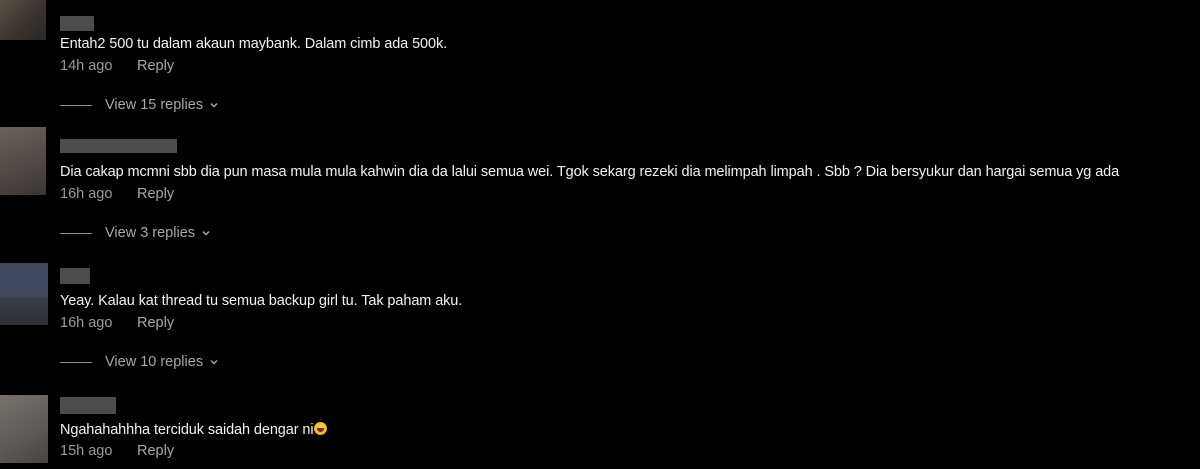 The image size is (1200, 469). Describe the element at coordinates (321, 428) in the screenshot. I see `laughing-emoji-icon` at that location.